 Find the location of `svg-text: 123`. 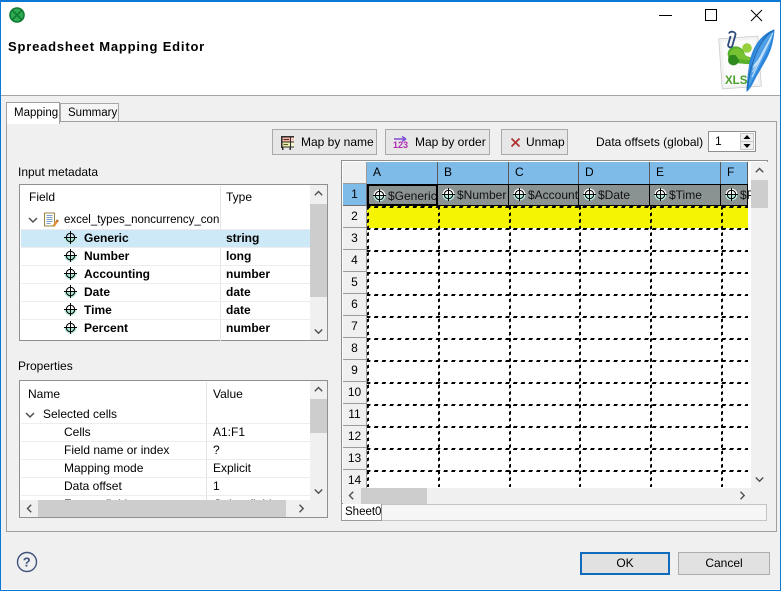

svg-text: 123 is located at coordinates (400, 145).